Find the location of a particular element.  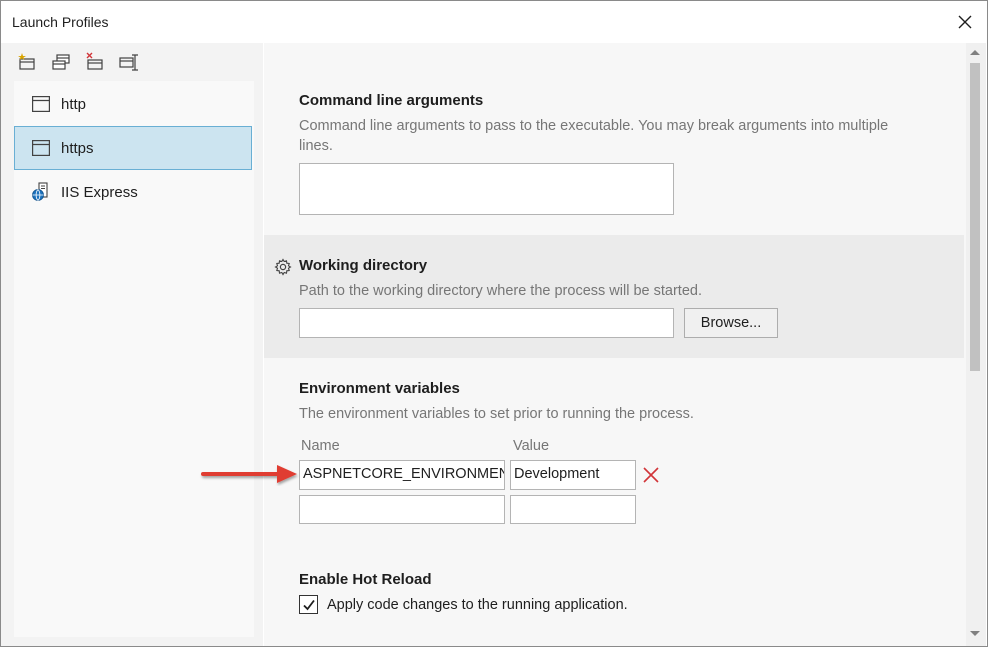

profile-item-iis-express: IIS Express is located at coordinates (133, 192).